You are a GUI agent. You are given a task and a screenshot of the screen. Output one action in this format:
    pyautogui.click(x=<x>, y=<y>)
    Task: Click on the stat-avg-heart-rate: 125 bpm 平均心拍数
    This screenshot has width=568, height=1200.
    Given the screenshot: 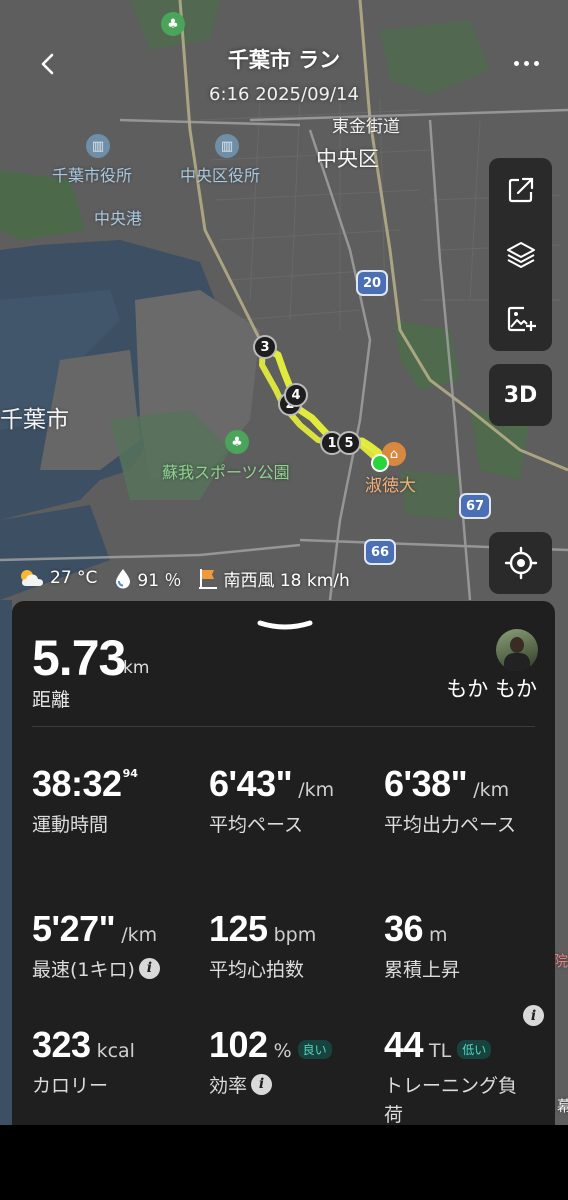 What is the action you would take?
    pyautogui.click(x=296, y=946)
    